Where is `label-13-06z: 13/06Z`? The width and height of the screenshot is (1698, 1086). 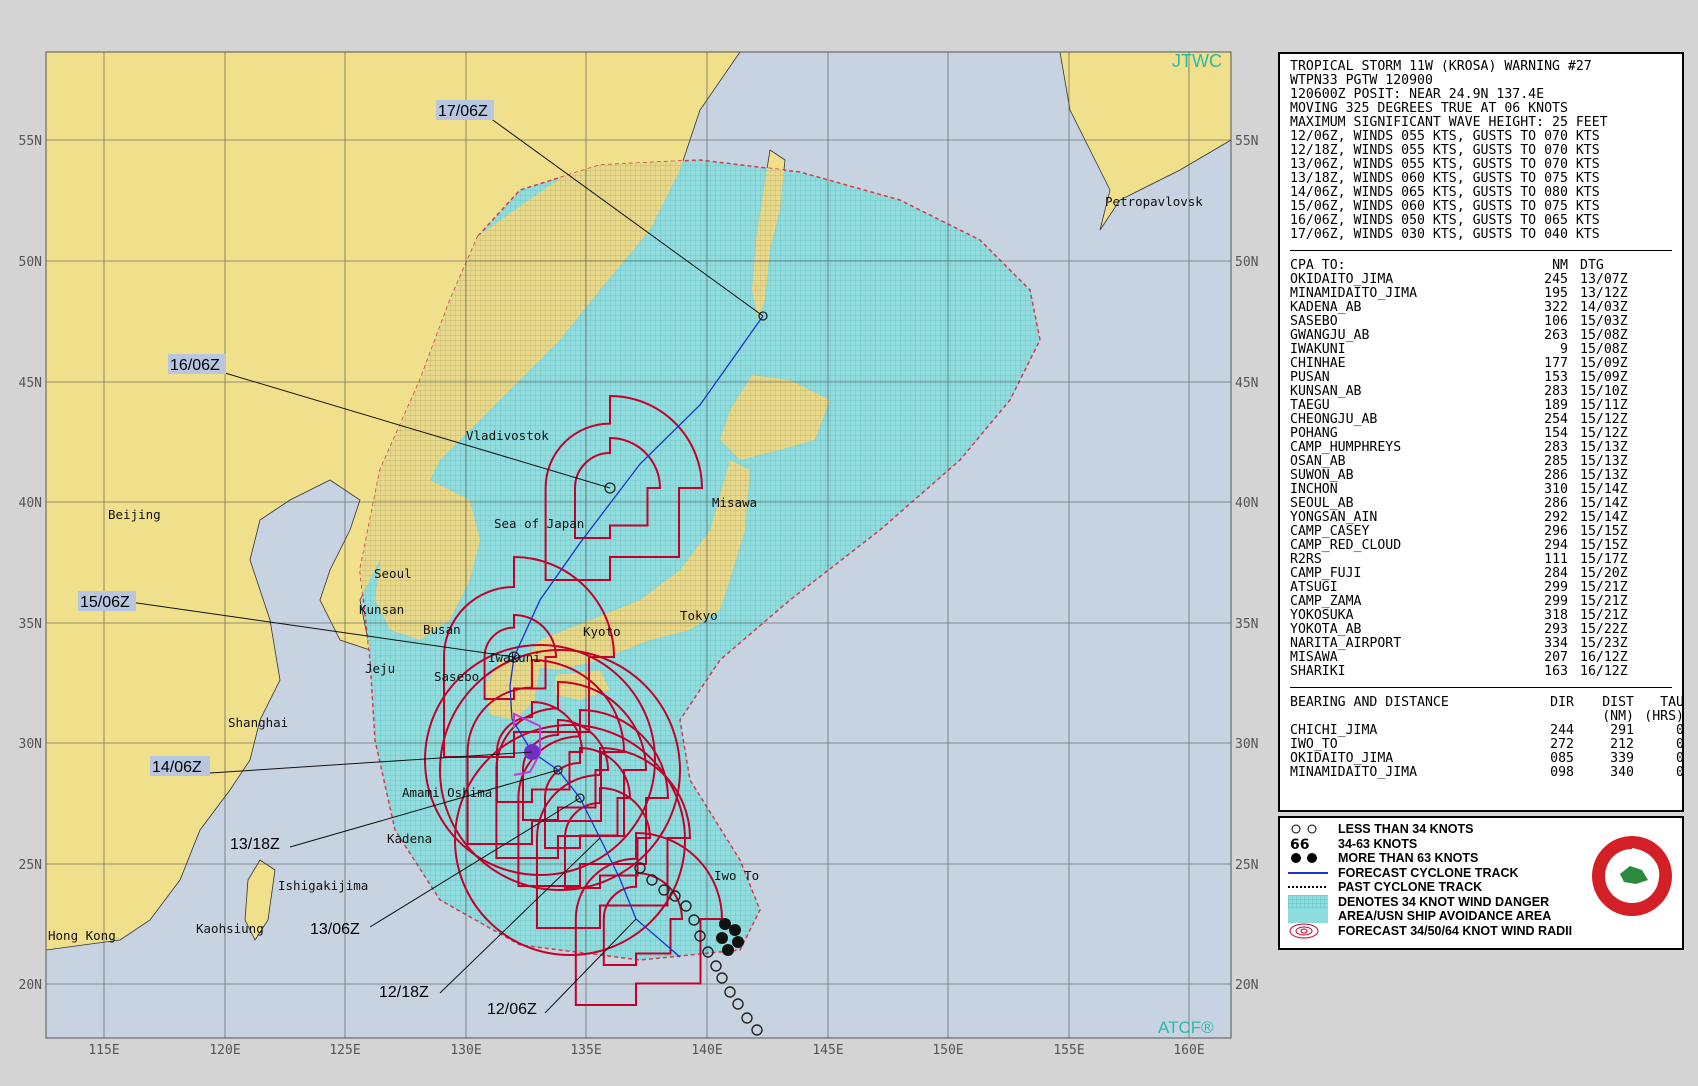 label-13-06z: 13/06Z is located at coordinates (335, 929).